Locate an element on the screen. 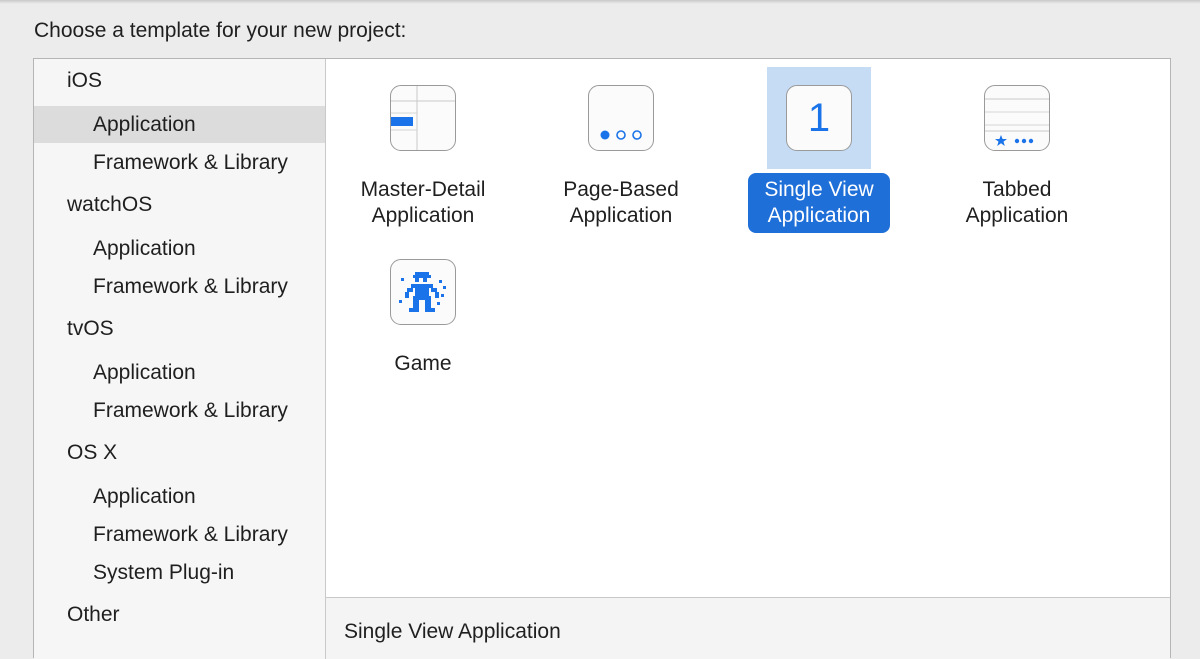 The image size is (1200, 659). template-tabbed: Tabbed Application is located at coordinates (1017, 150).